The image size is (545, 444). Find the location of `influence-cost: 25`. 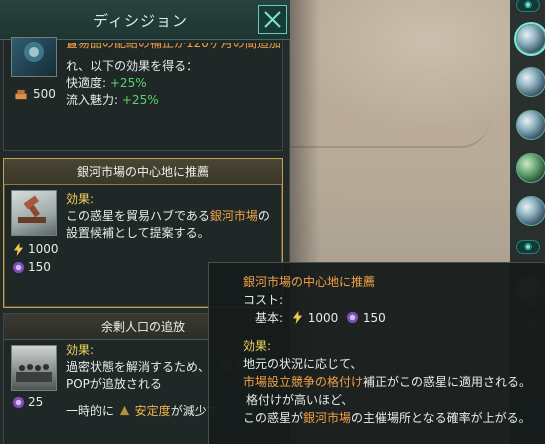

influence-cost: 25 is located at coordinates (27, 402).